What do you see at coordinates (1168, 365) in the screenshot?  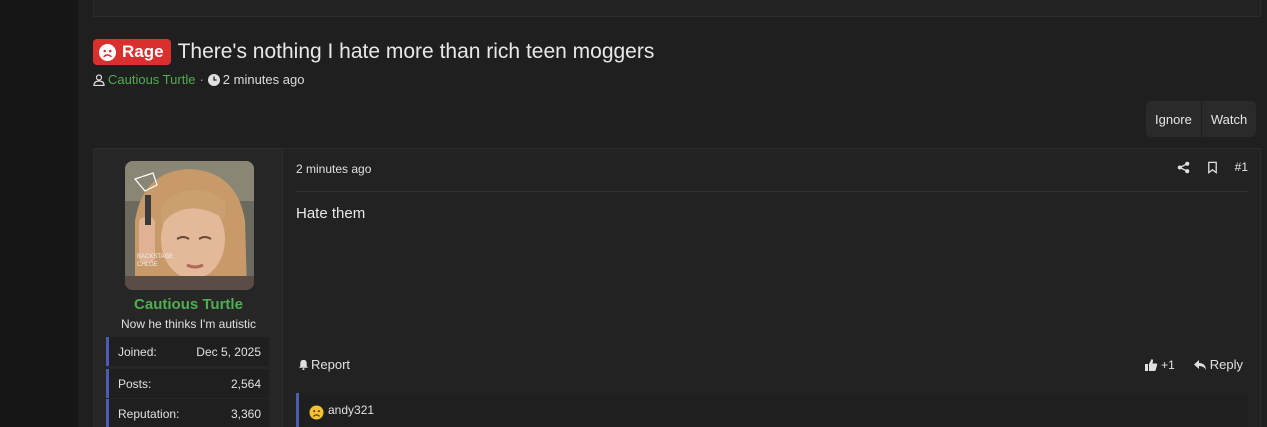 I see `reaction-count: +1` at bounding box center [1168, 365].